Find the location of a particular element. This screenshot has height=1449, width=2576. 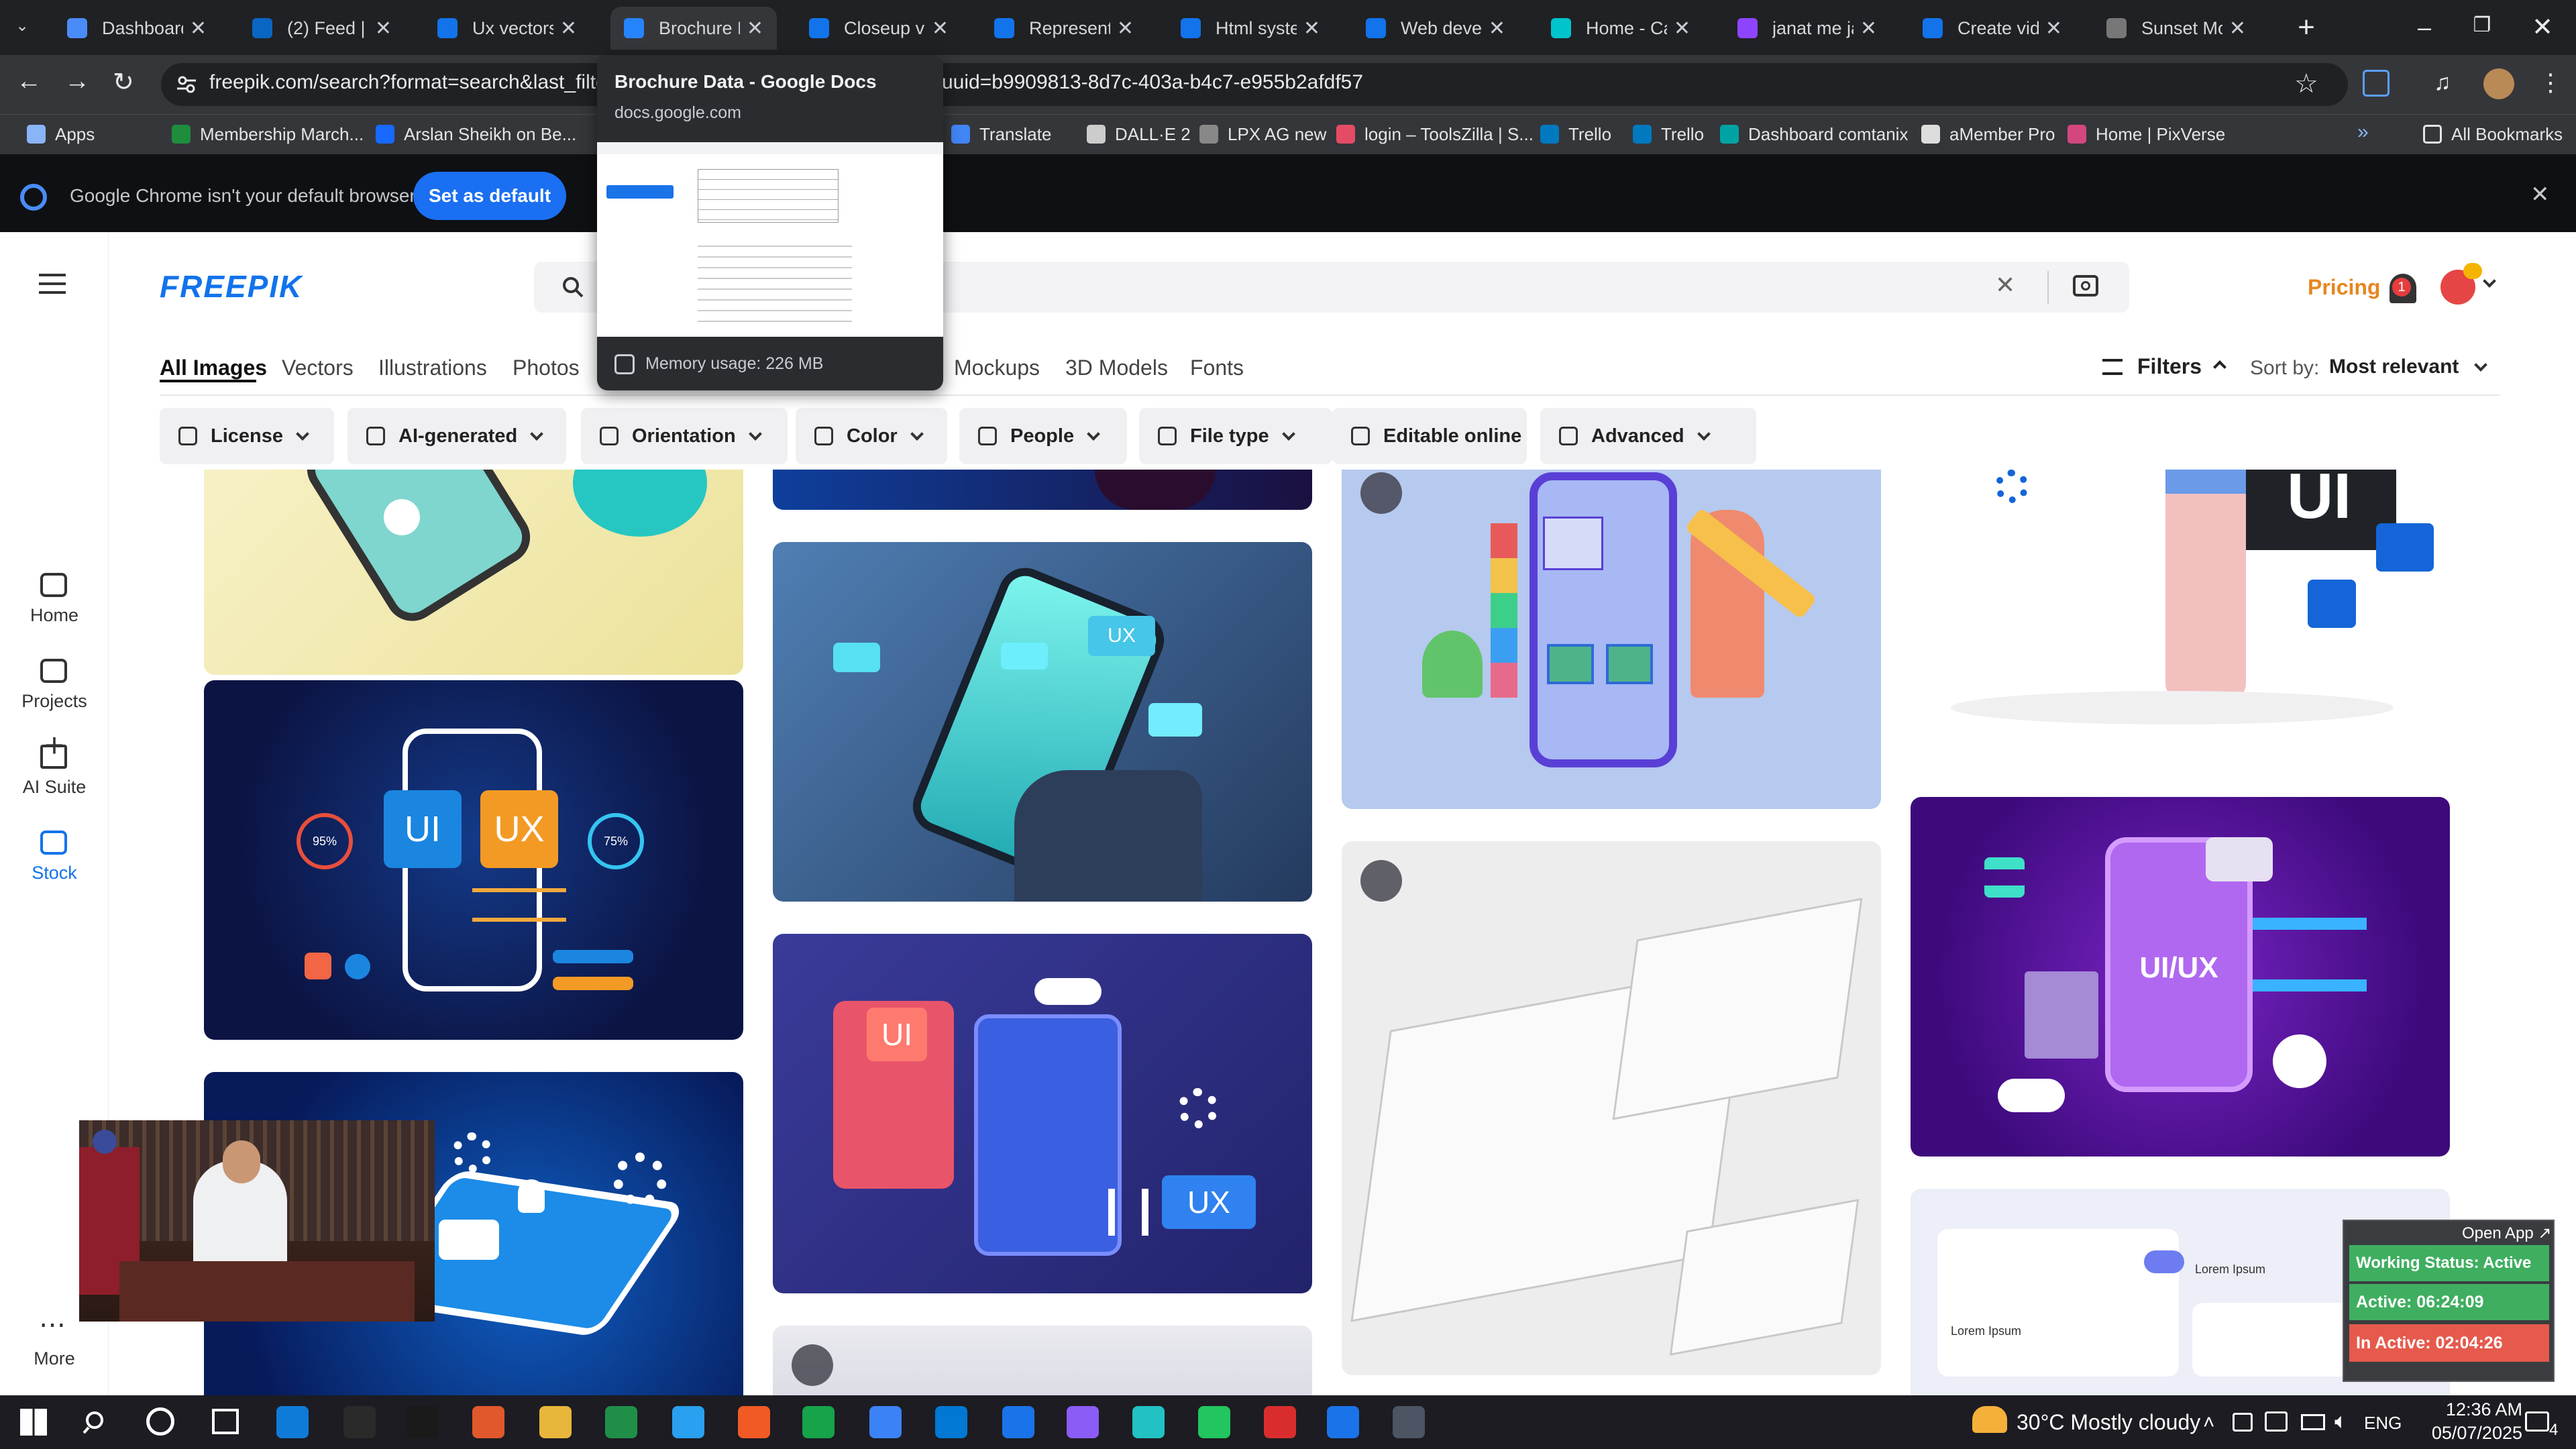

bookmark-item: DALL·E 2 is located at coordinates (1139, 134).